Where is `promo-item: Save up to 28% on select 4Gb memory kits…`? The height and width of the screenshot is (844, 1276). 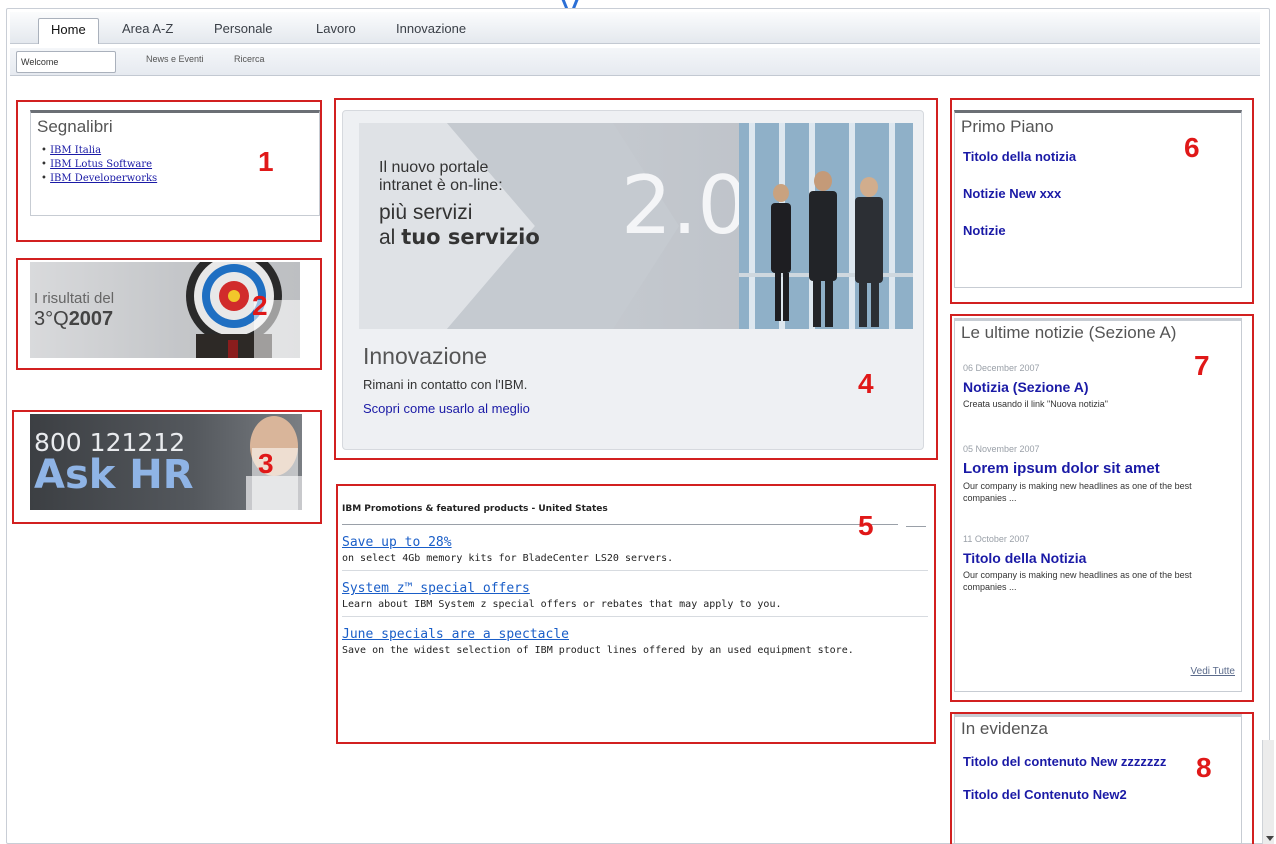 promo-item: Save up to 28% on select 4Gb memory kits… is located at coordinates (635, 548).